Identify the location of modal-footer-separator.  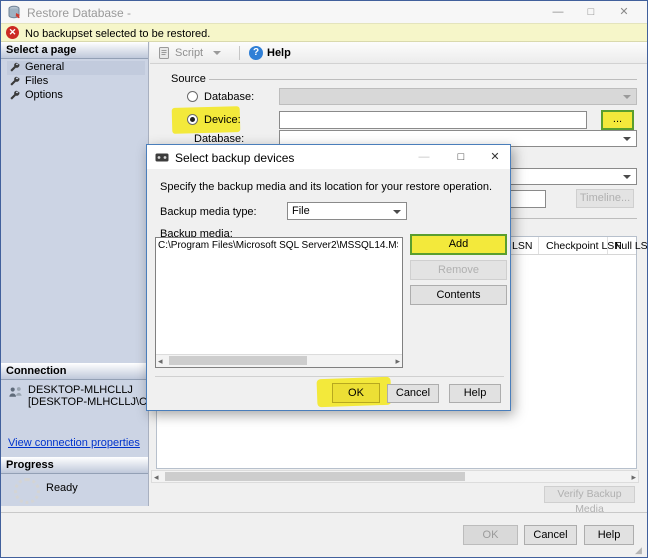
(329, 376).